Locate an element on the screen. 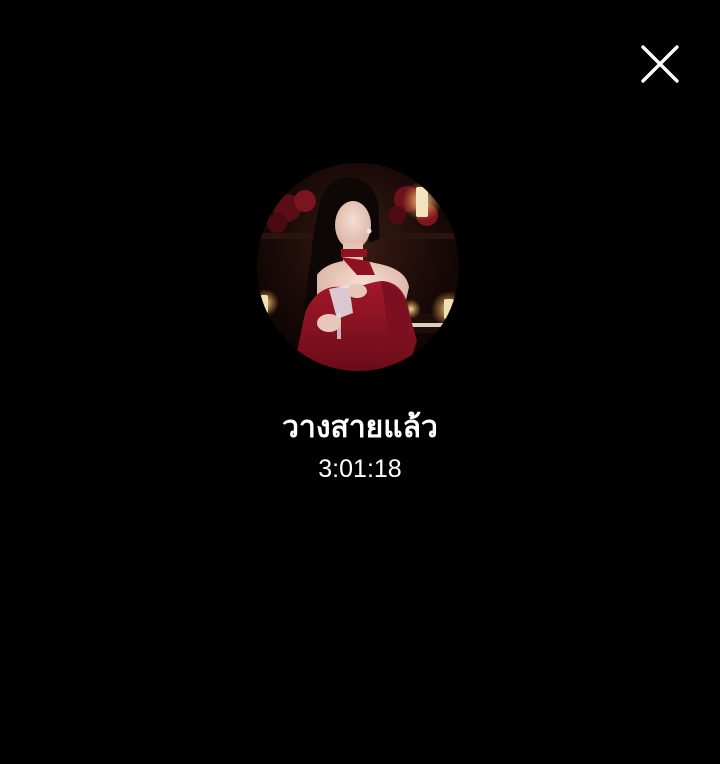 Image resolution: width=720 pixels, height=764 pixels. call-status-label: วางสายแล้ว is located at coordinates (360, 427).